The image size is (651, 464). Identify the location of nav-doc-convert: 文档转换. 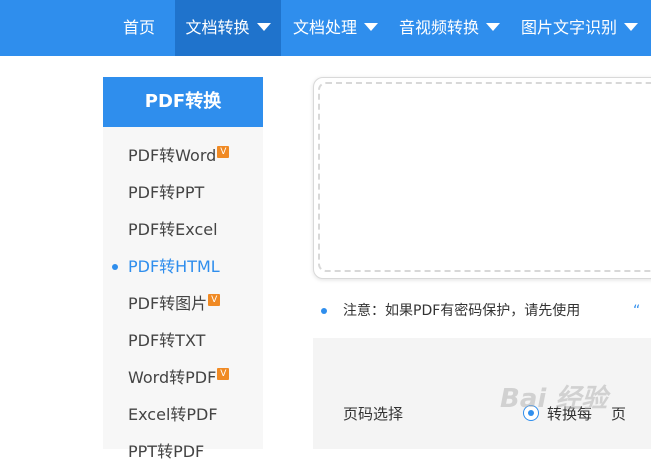
(228, 28).